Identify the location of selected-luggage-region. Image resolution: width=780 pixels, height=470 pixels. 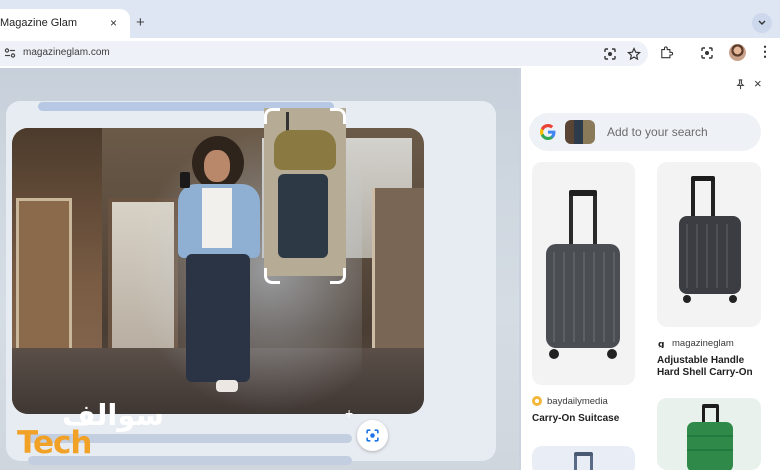
(305, 192).